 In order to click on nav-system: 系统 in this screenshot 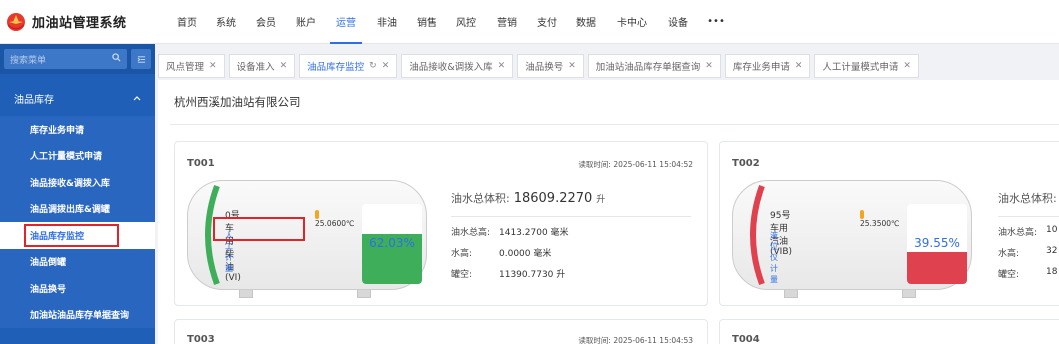, I will do `click(226, 22)`.